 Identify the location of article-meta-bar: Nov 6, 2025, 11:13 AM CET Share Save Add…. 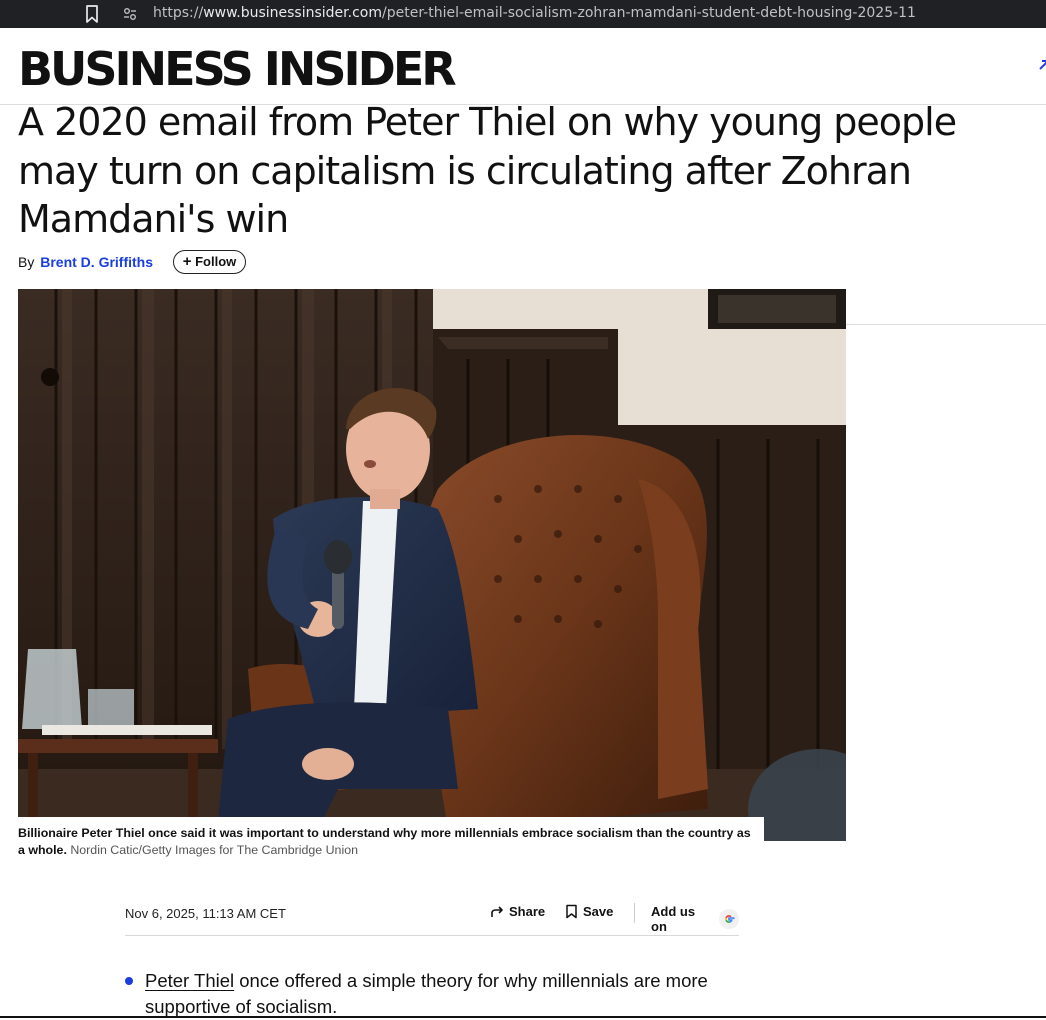
(432, 919).